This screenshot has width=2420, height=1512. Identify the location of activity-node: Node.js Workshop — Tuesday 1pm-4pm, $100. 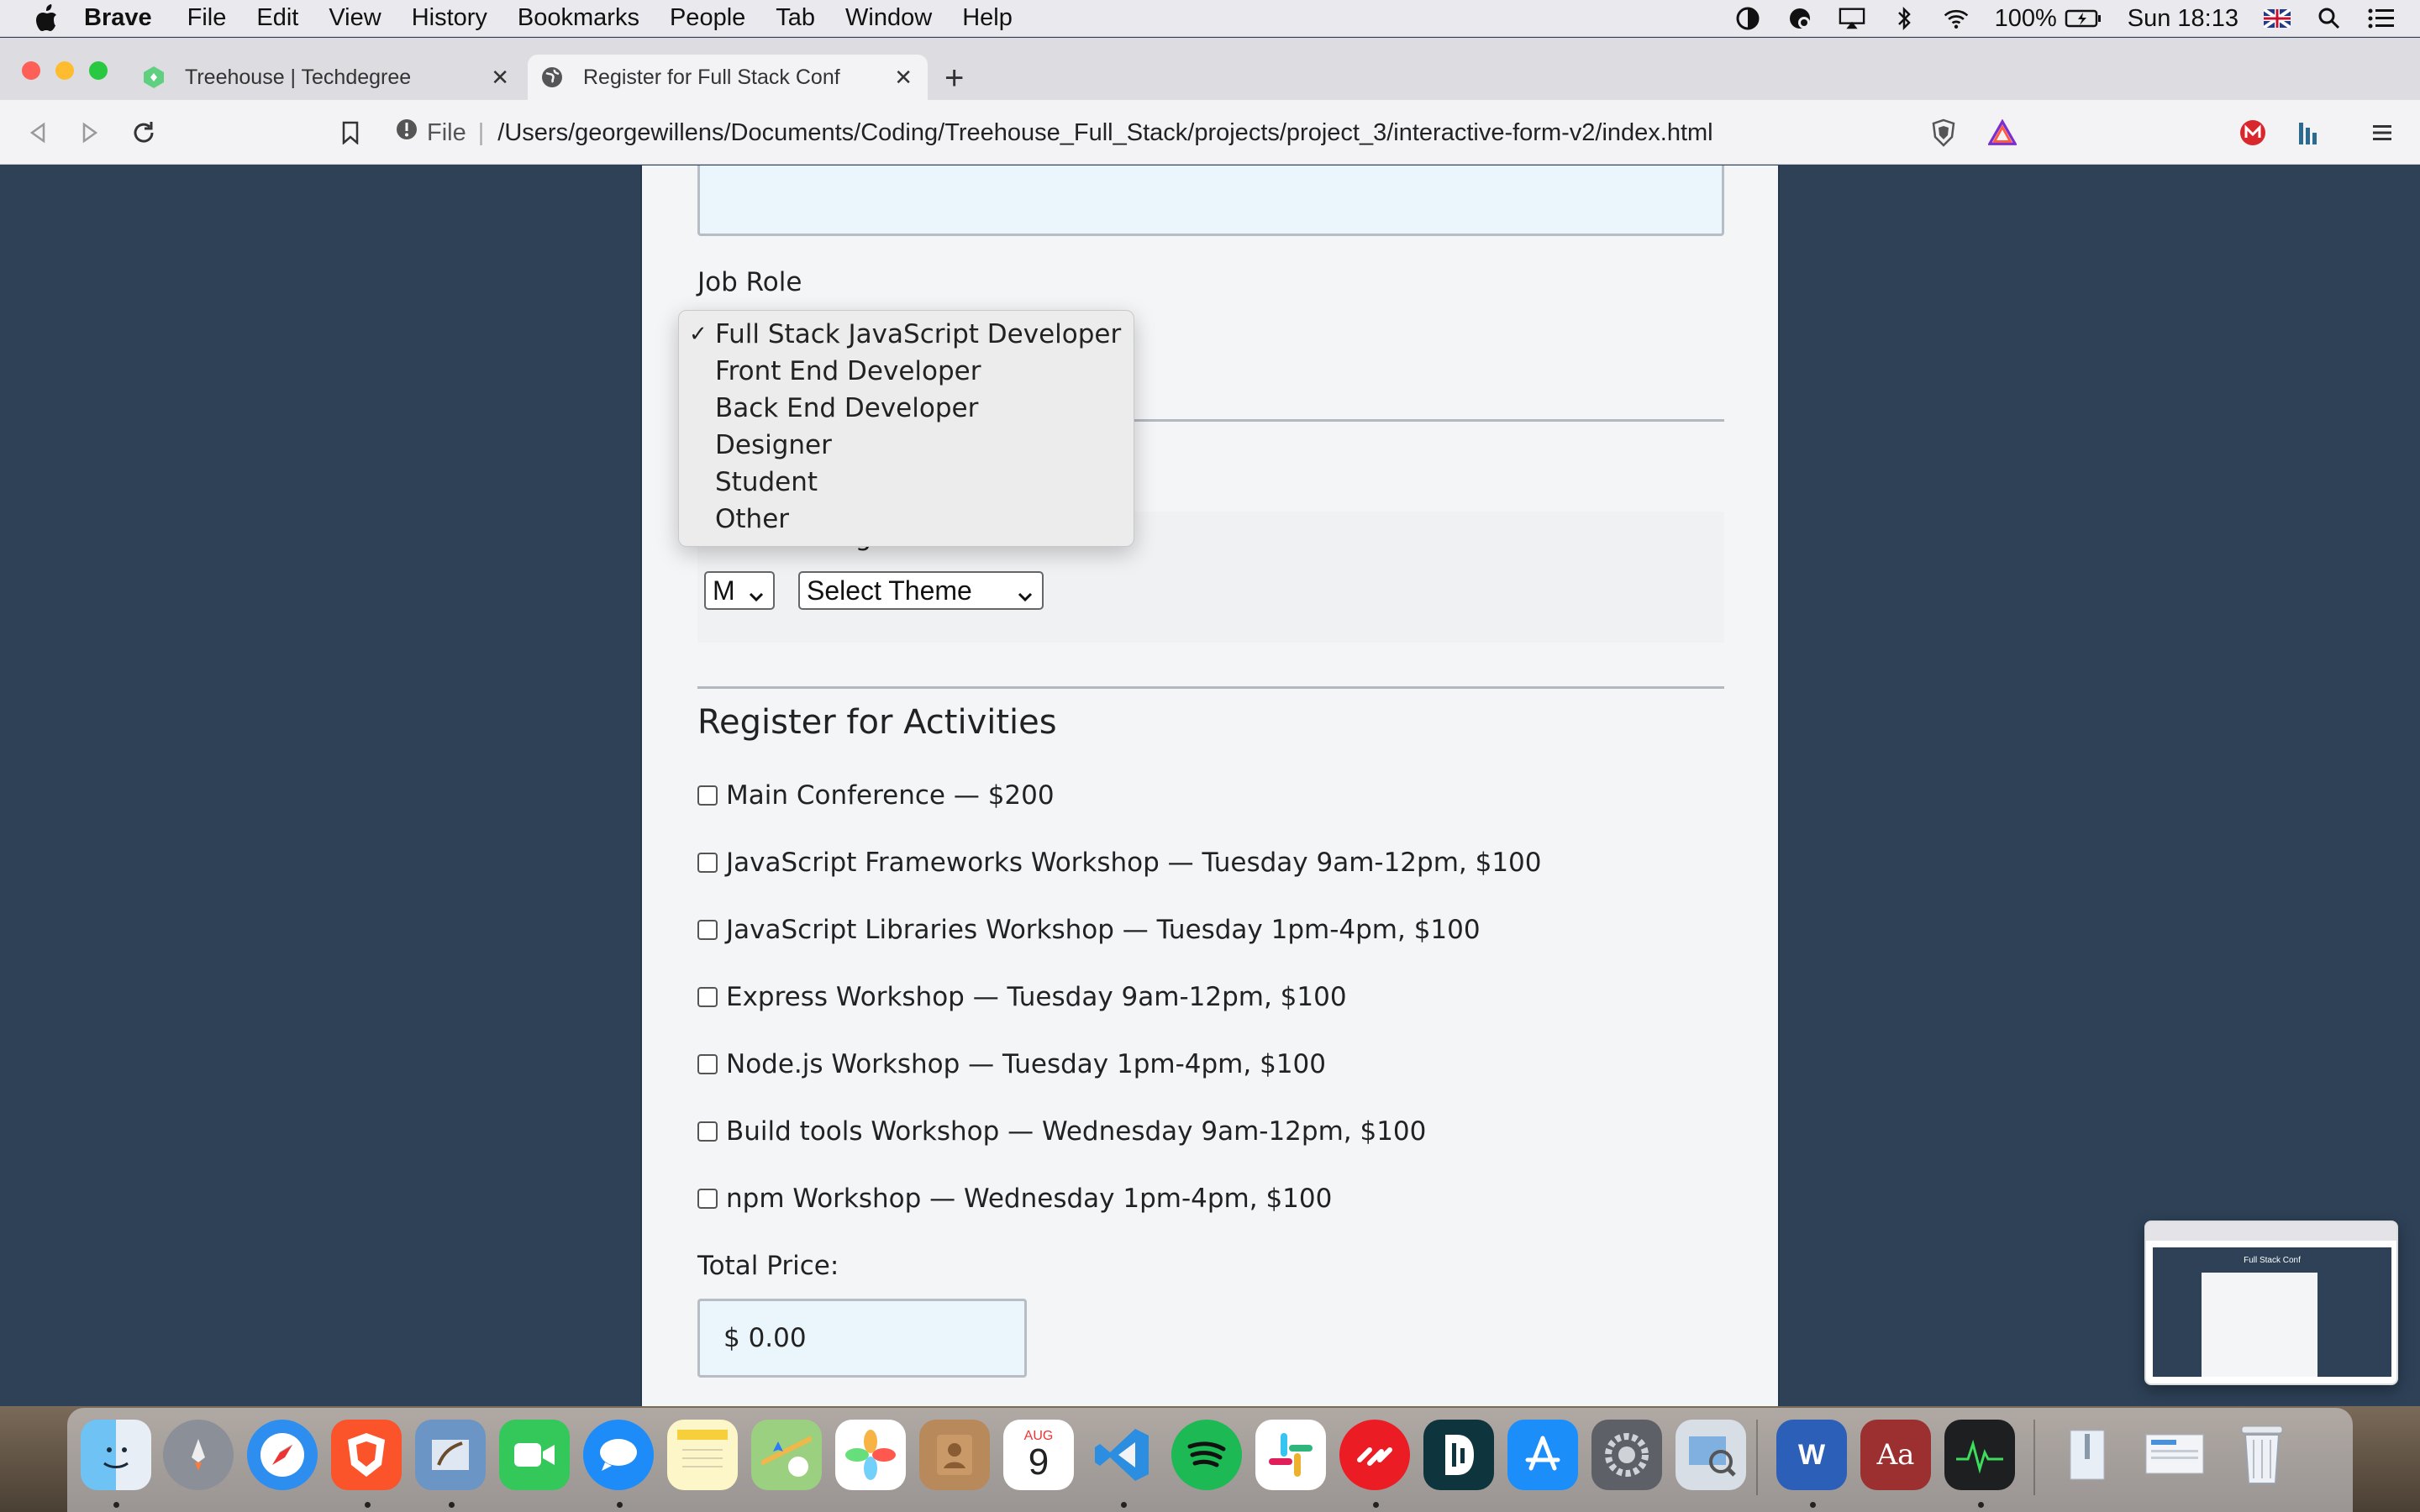
(1012, 1064).